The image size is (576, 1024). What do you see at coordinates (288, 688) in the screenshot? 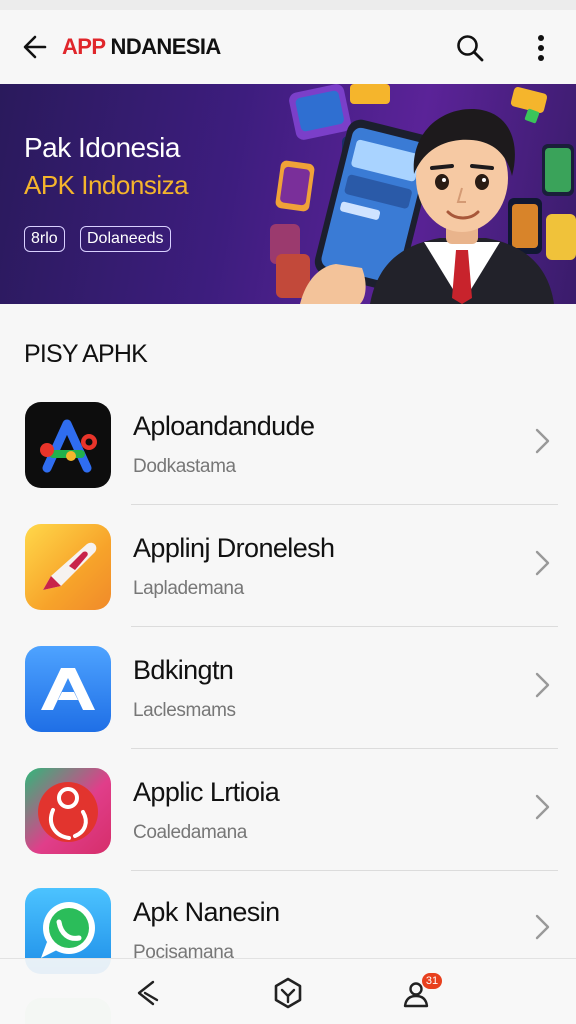
I see `list-item: Bdkingtn Laclesmams` at bounding box center [288, 688].